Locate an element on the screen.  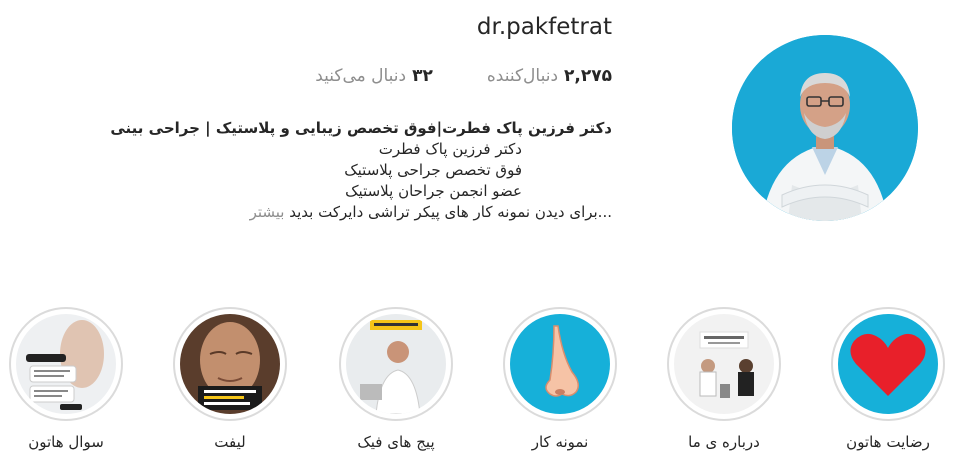
highlight-label: لیفت is located at coordinates (230, 442).